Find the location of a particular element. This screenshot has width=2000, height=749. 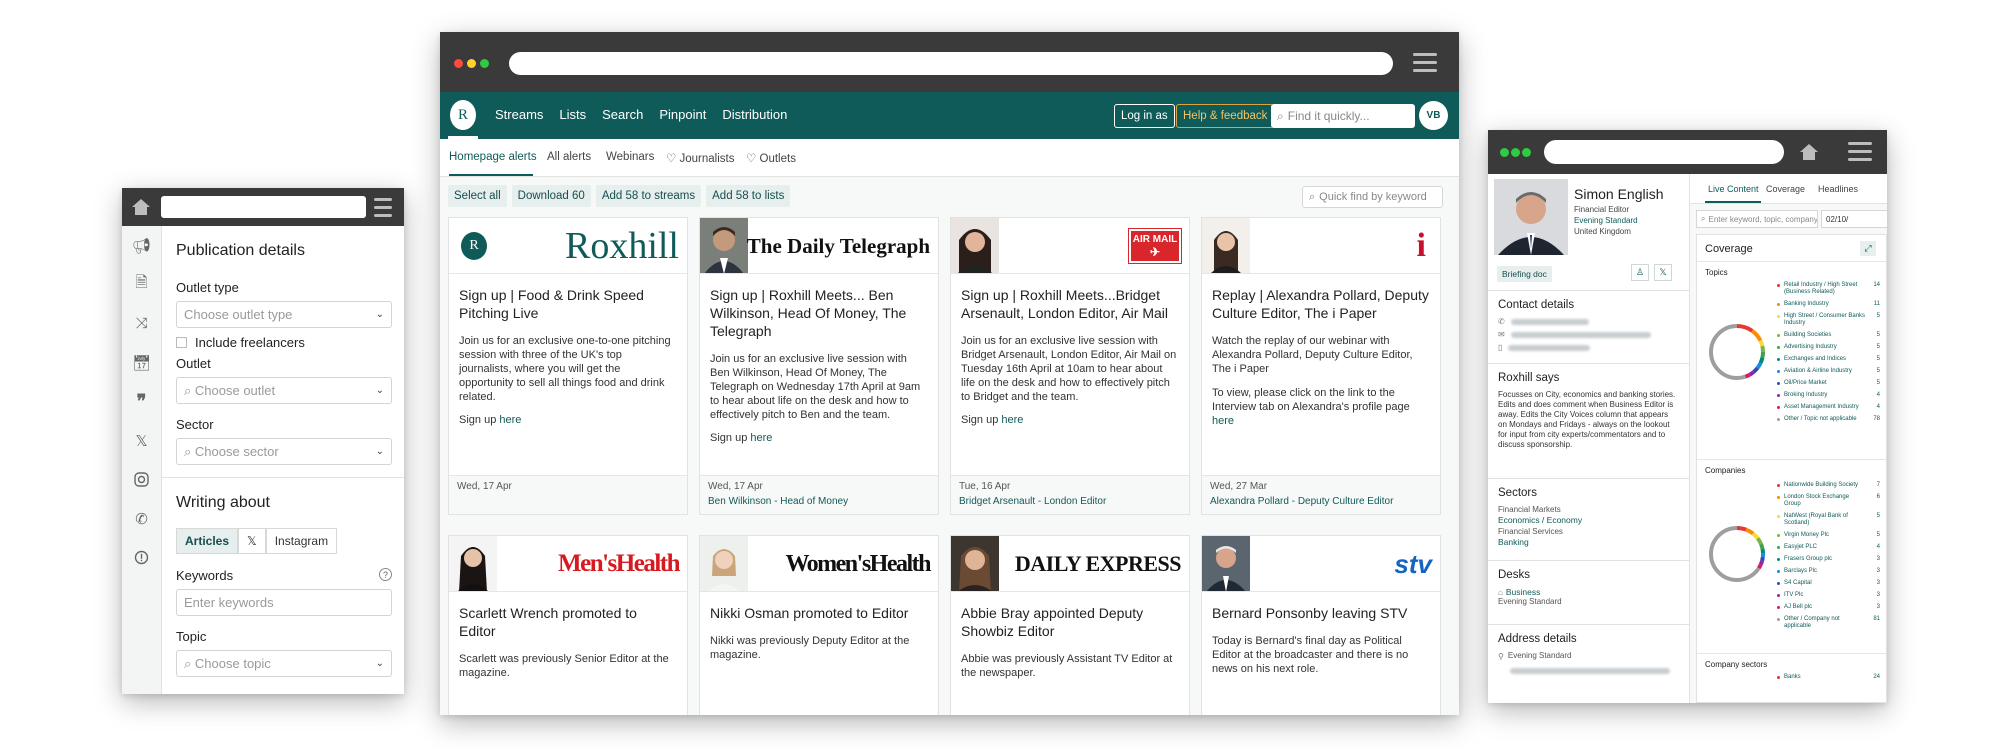

coverage-list-item: Oil/Price Market 5 is located at coordinates (1828, 383).